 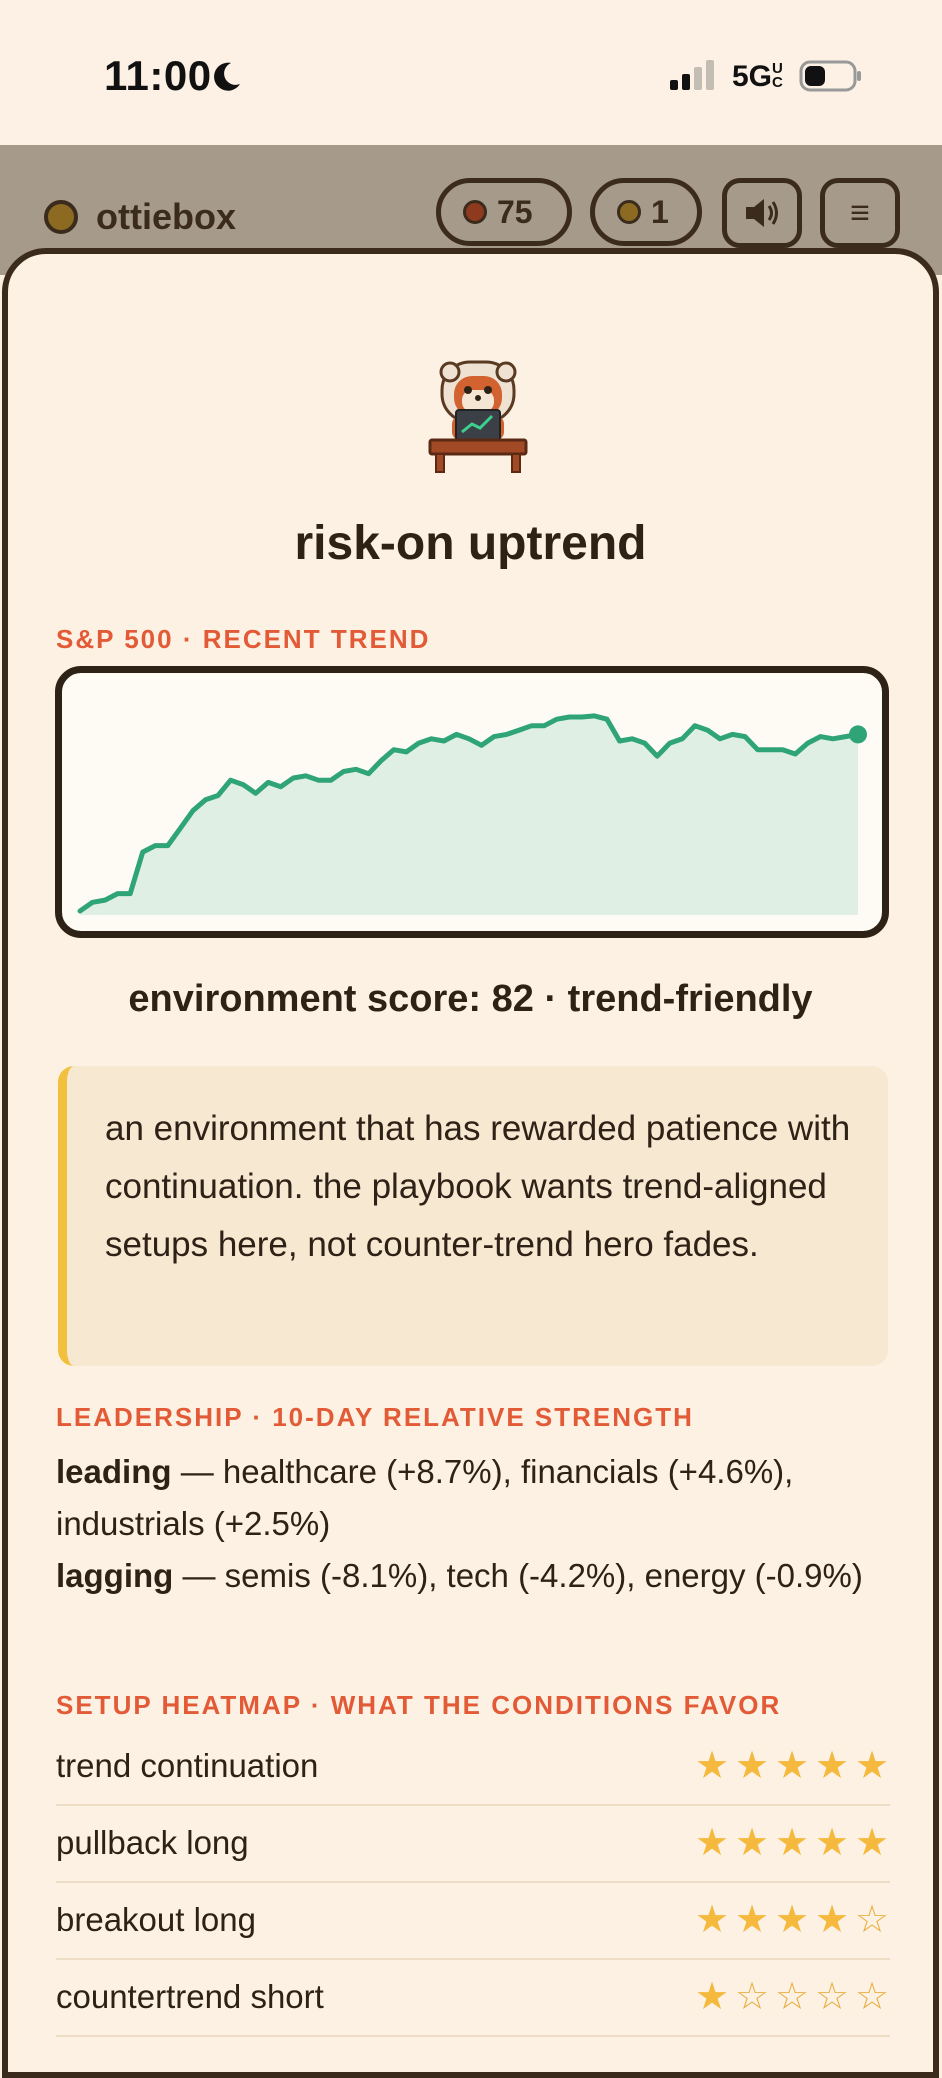 I want to click on coin-icon, so click(x=629, y=212).